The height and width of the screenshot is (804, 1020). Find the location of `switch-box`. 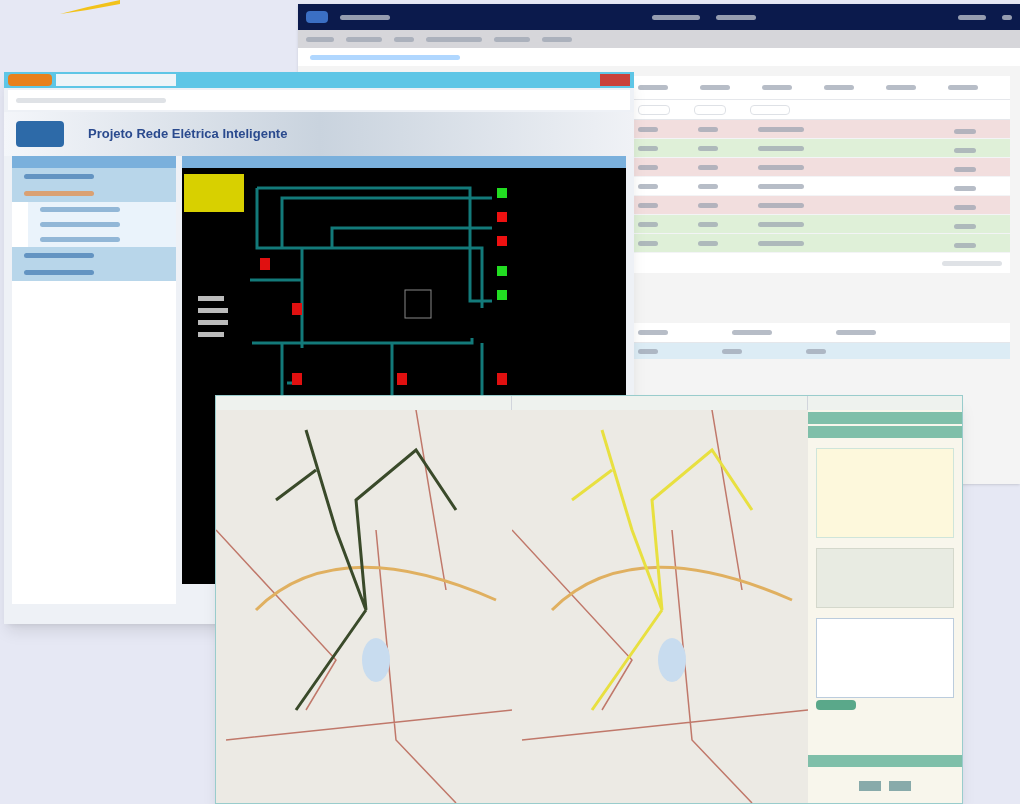

switch-box is located at coordinates (418, 304).